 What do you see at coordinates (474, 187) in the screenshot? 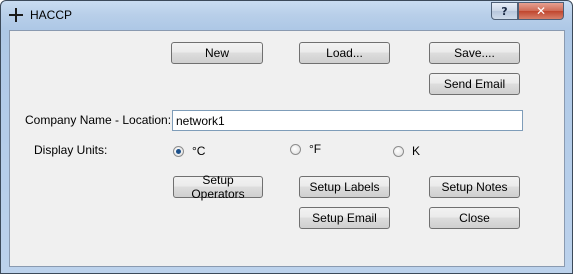
I see `setup-notes-button: Setup Notes` at bounding box center [474, 187].